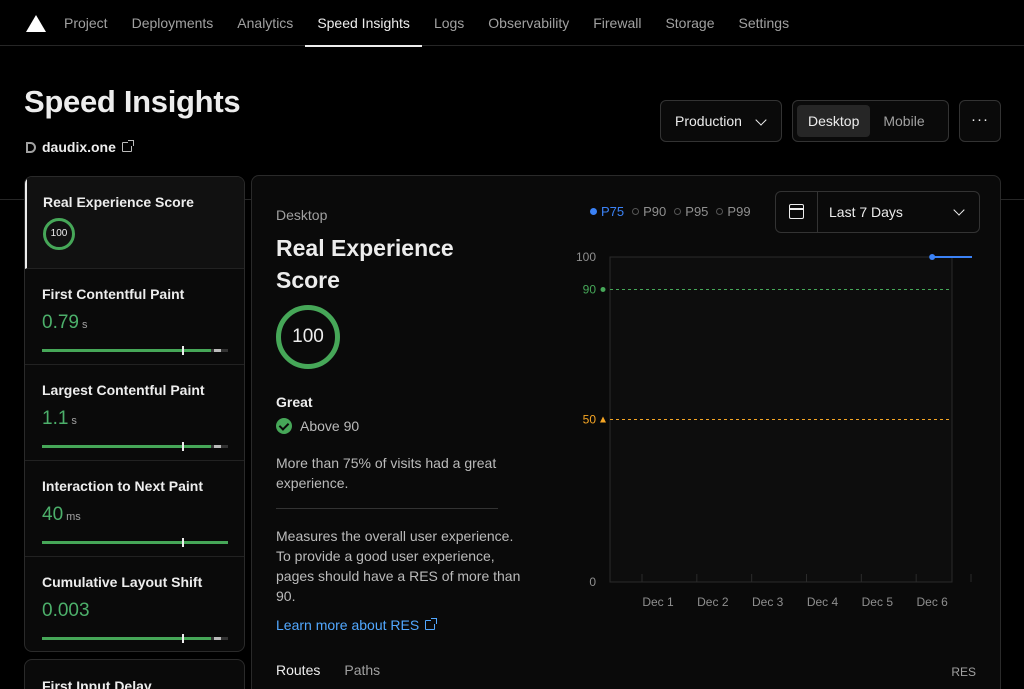  I want to click on metric-card-real-experience-score: Real Experience Score 100, so click(134, 223).